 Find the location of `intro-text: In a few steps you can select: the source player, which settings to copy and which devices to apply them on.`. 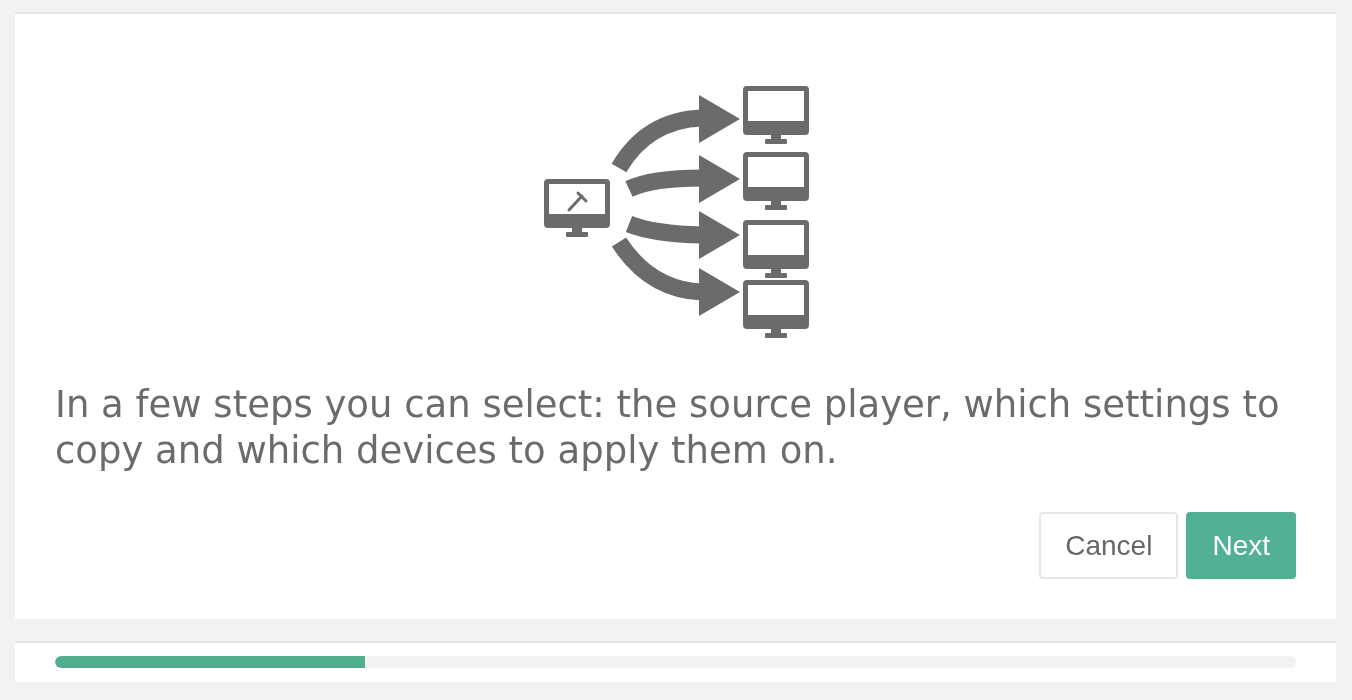

intro-text: In a few steps you can select: the source player, which settings to copy and which devices to apply them on. is located at coordinates (668, 428).